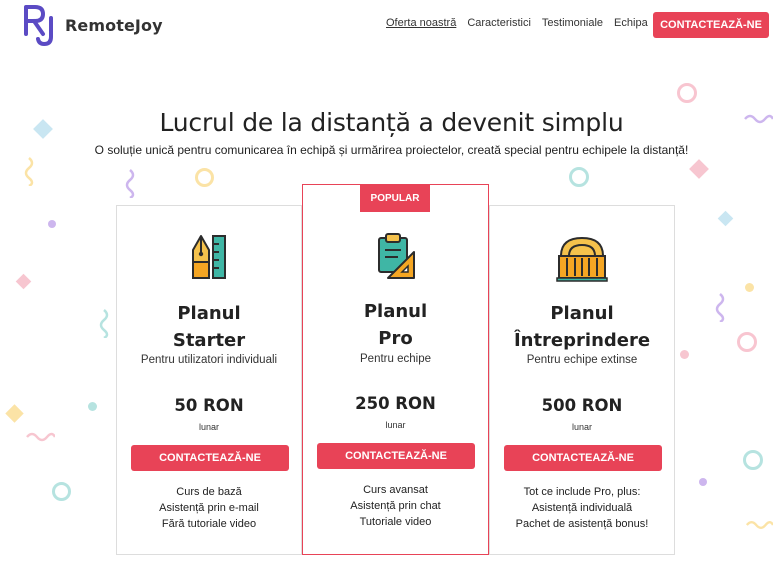  Describe the element at coordinates (582, 327) in the screenshot. I see `plan-title: Planul Întreprindere` at that location.